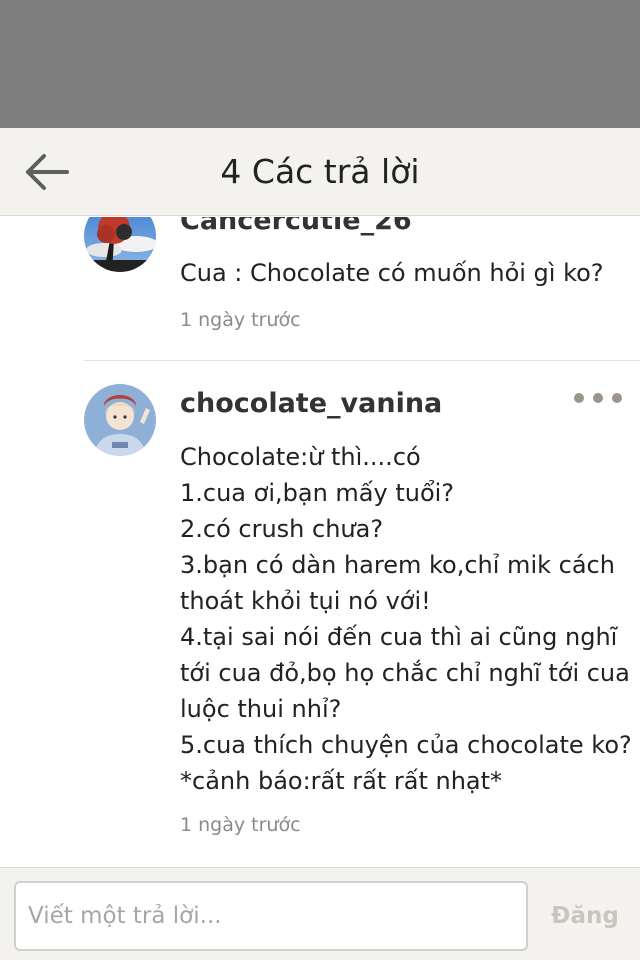 The width and height of the screenshot is (640, 960). I want to click on page-title: 4 Các trả lời, so click(320, 171).